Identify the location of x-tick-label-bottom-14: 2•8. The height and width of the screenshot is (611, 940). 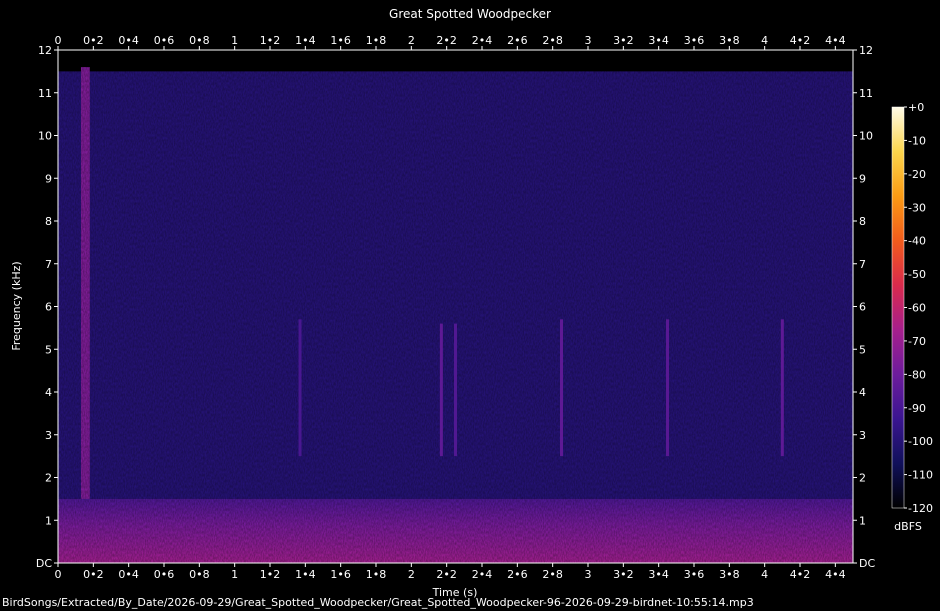
(552, 574).